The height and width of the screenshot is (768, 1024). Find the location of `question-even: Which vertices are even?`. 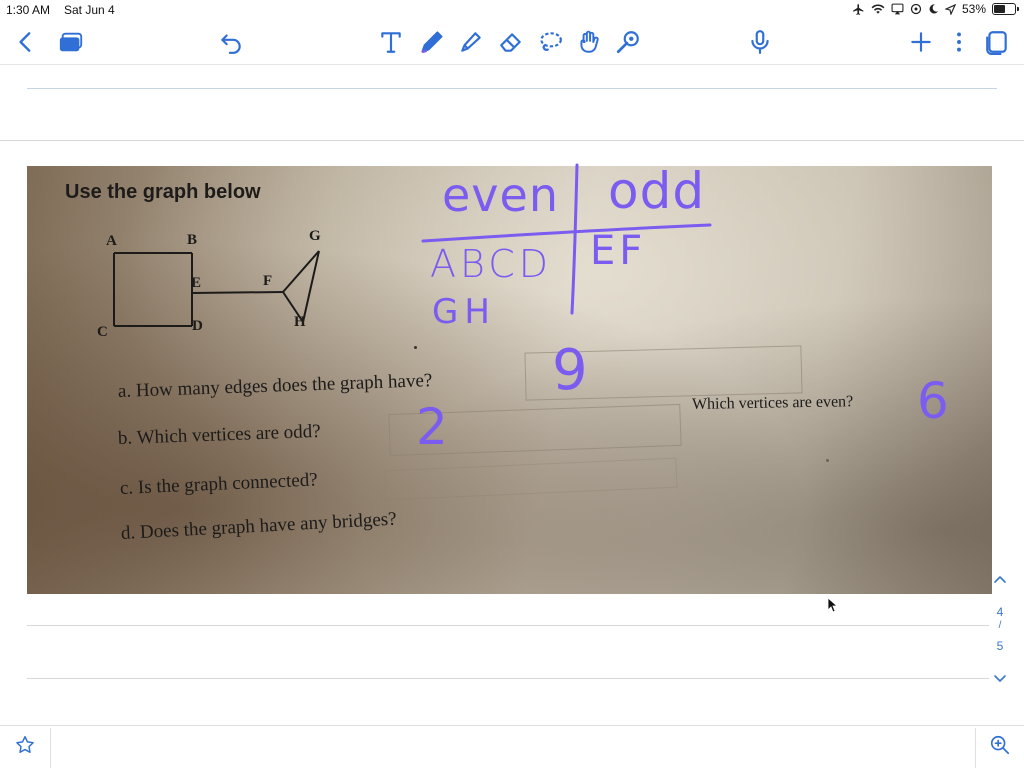

question-even: Which vertices are even? is located at coordinates (772, 403).